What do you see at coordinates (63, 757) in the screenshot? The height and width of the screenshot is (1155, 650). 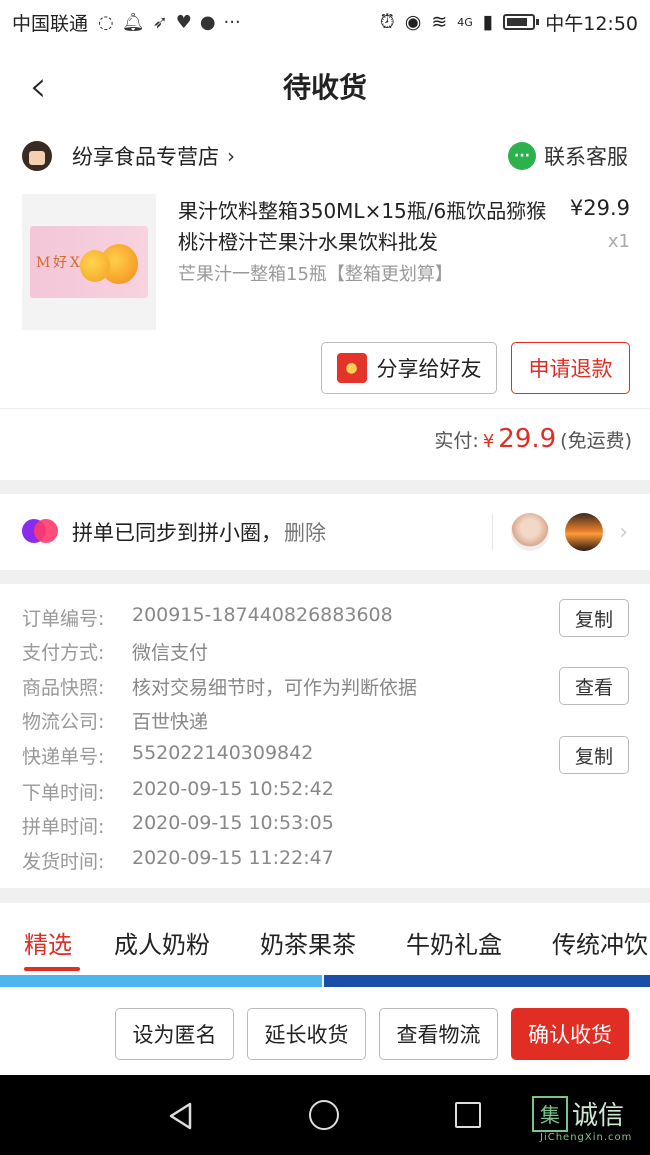 I see `tracking-label: 快递单号:` at bounding box center [63, 757].